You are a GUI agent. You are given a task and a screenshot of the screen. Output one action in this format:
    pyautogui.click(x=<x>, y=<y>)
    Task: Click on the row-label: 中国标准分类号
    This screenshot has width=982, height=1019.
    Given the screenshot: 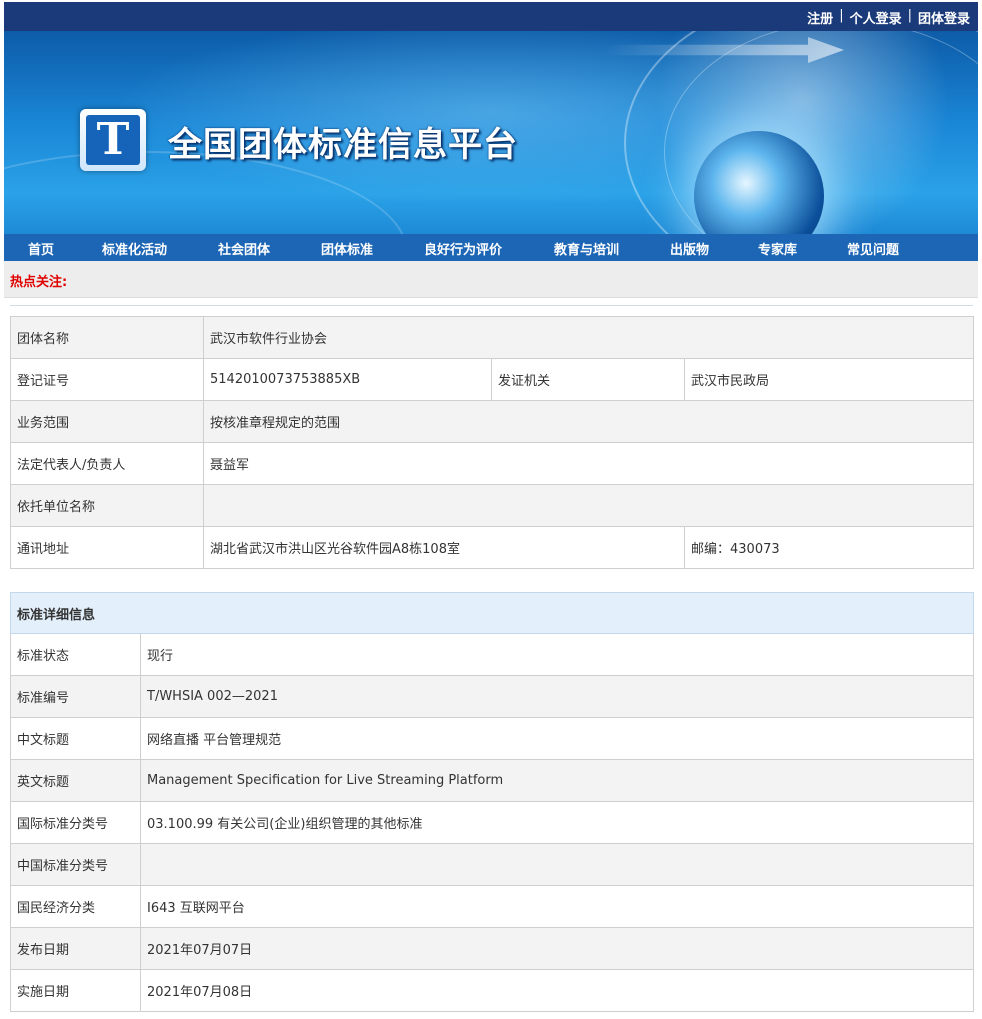 What is the action you would take?
    pyautogui.click(x=75, y=864)
    